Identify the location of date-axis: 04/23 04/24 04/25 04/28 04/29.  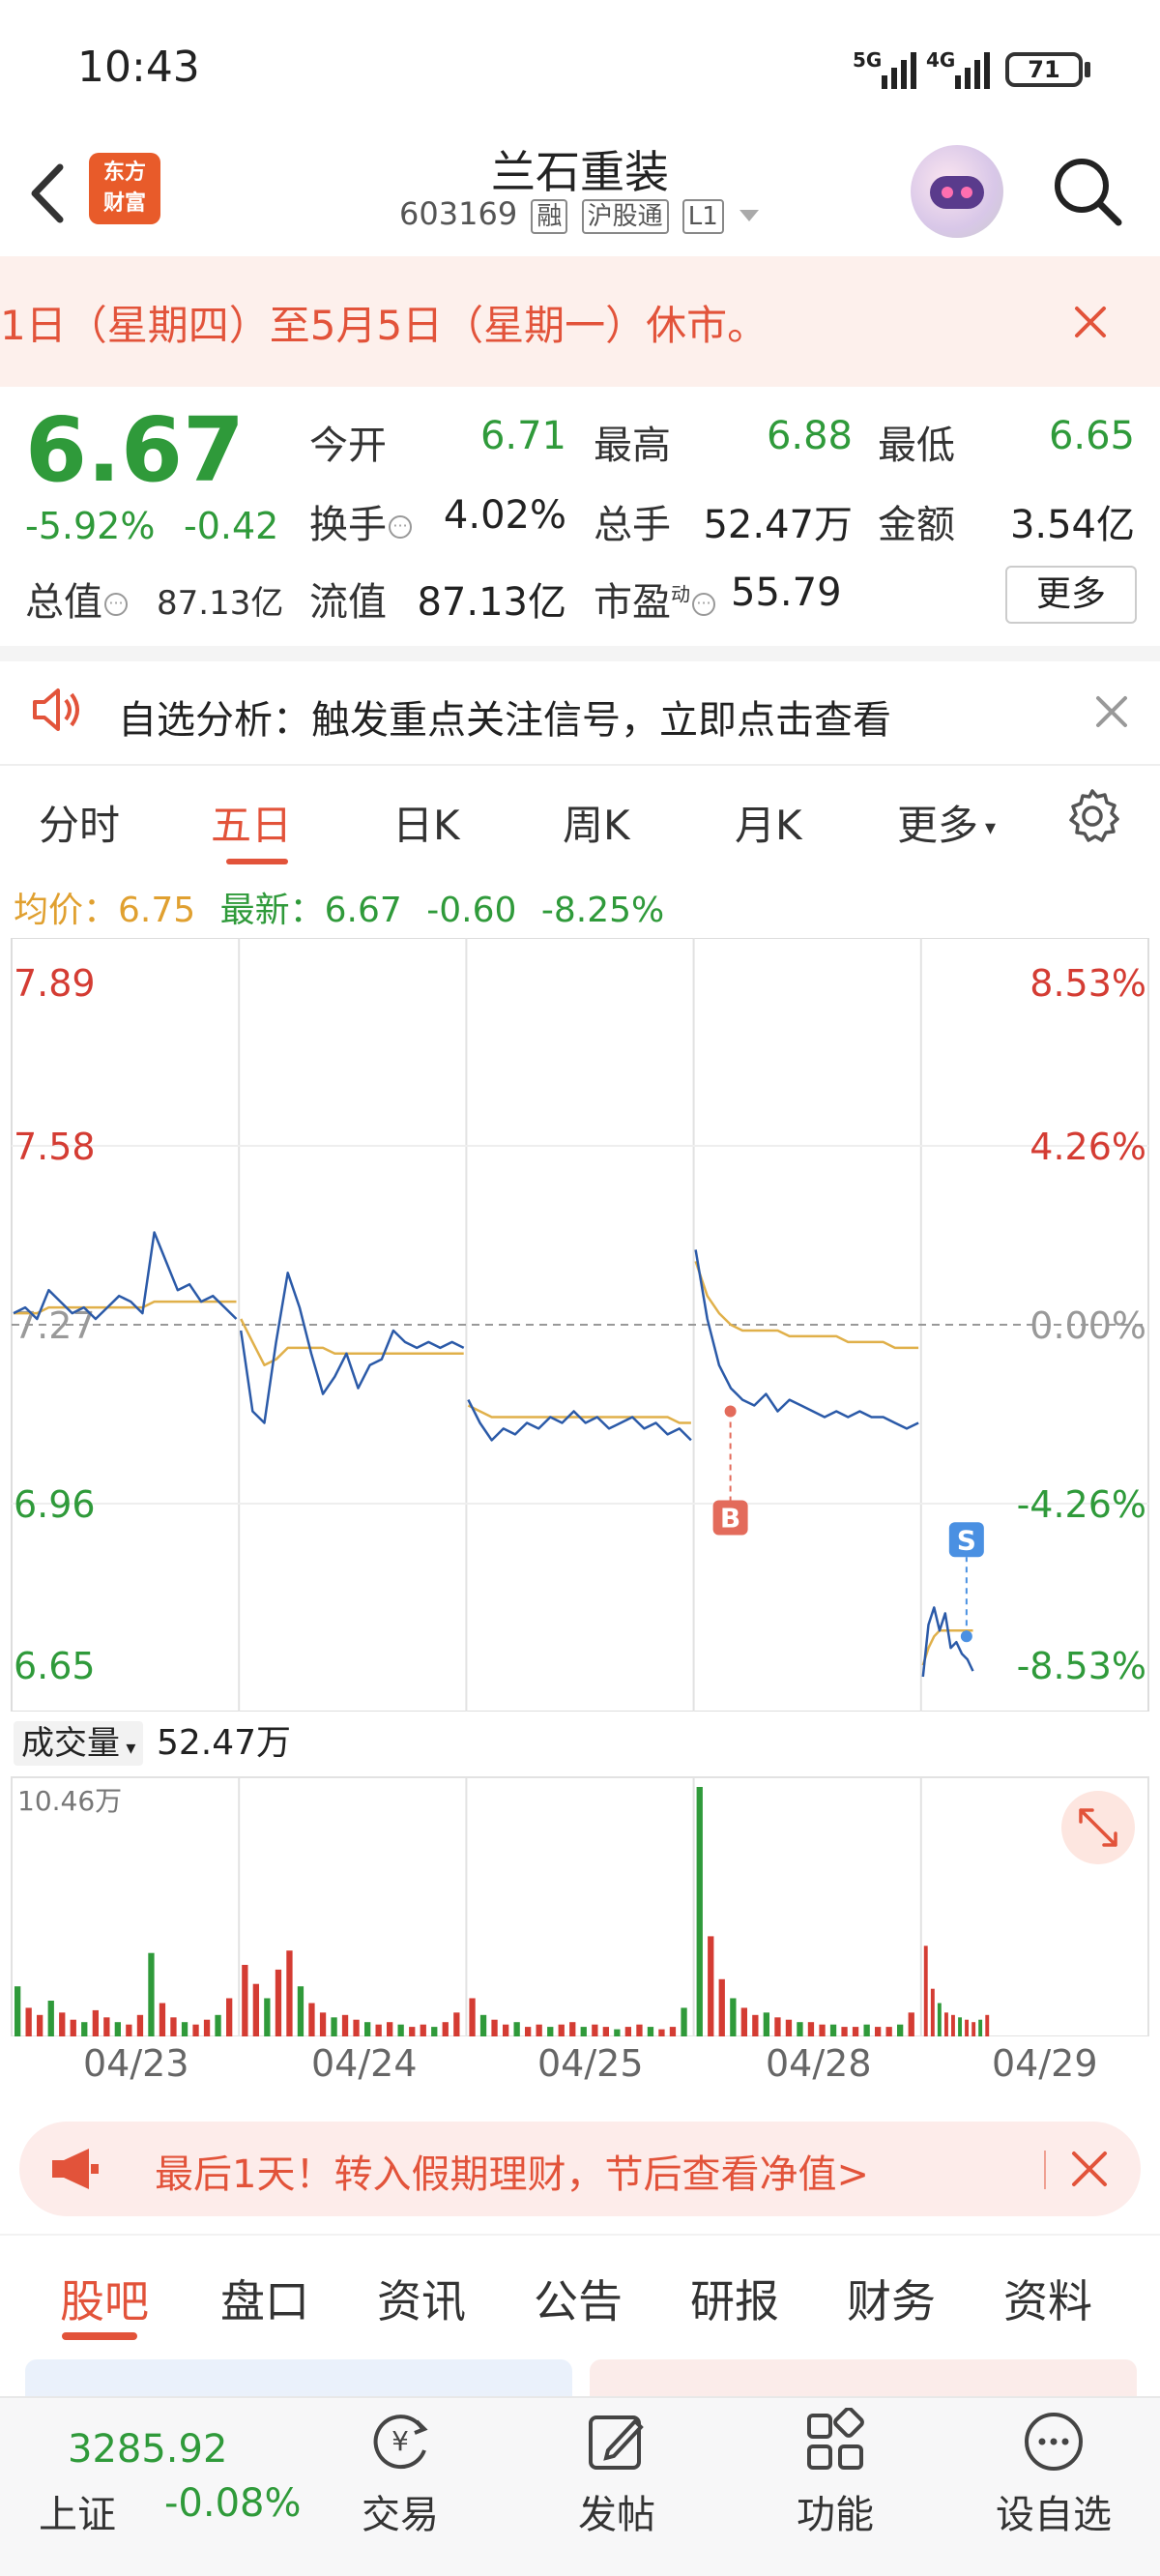
(580, 2066).